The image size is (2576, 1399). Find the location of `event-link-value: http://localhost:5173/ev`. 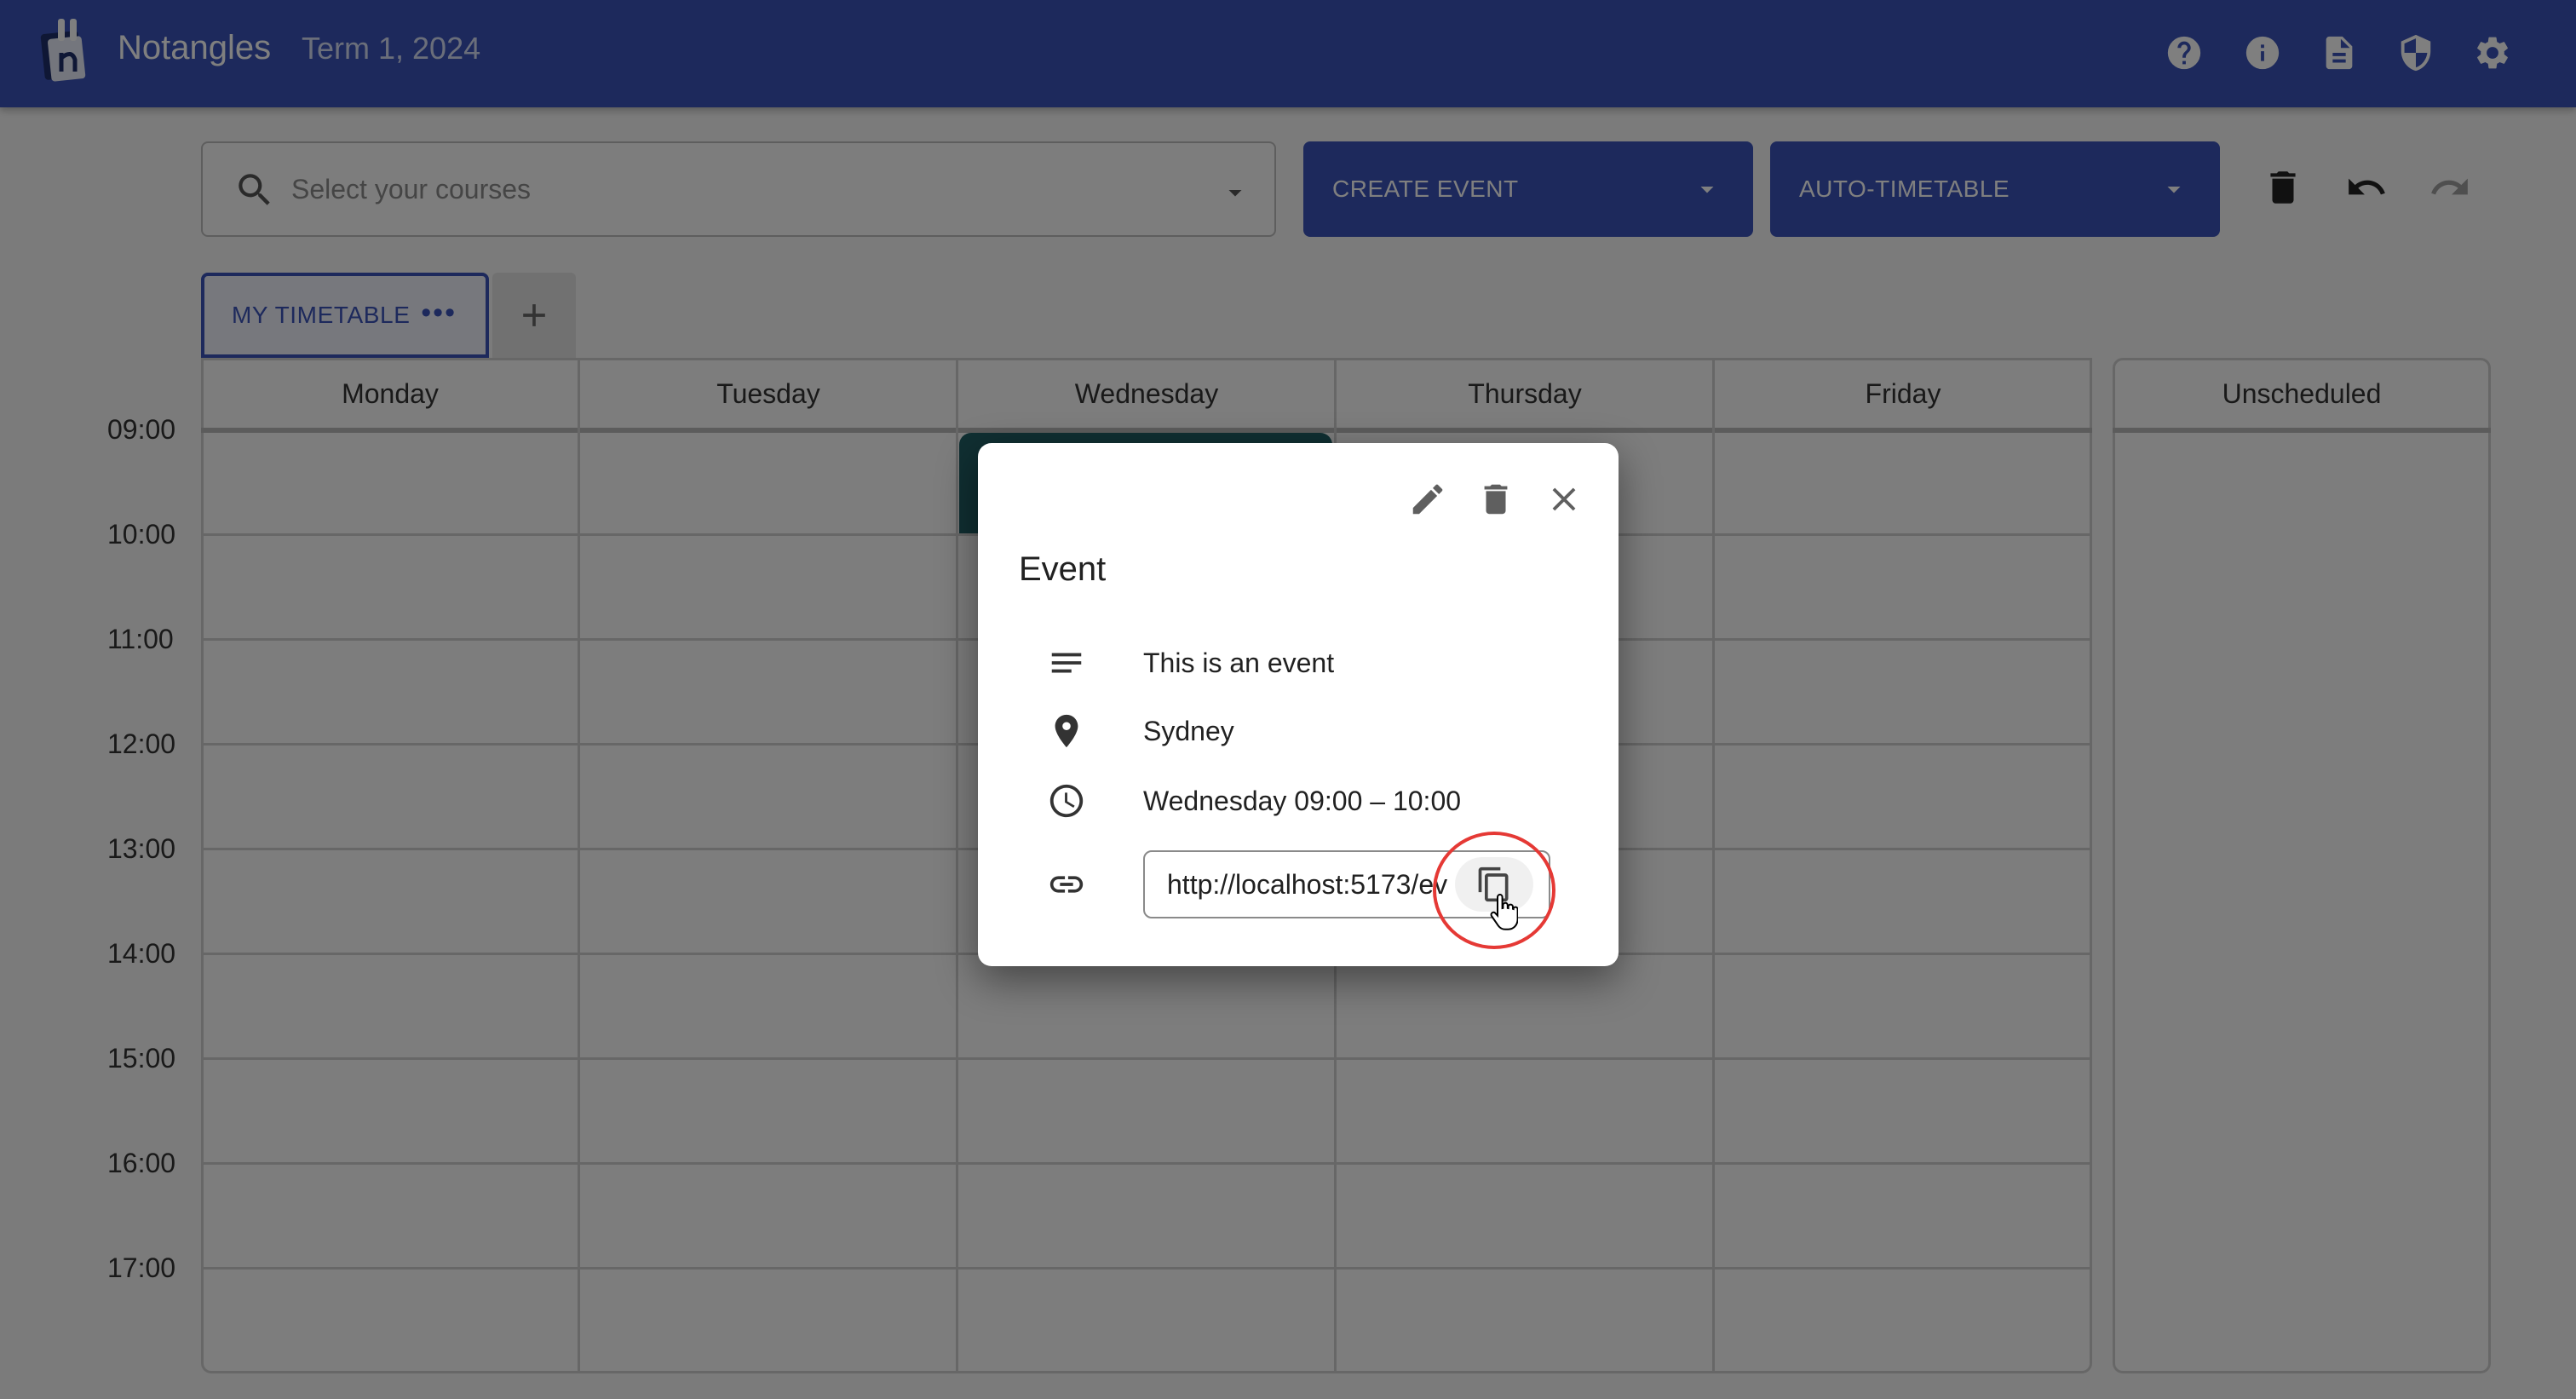

event-link-value: http://localhost:5173/ev is located at coordinates (1308, 884).